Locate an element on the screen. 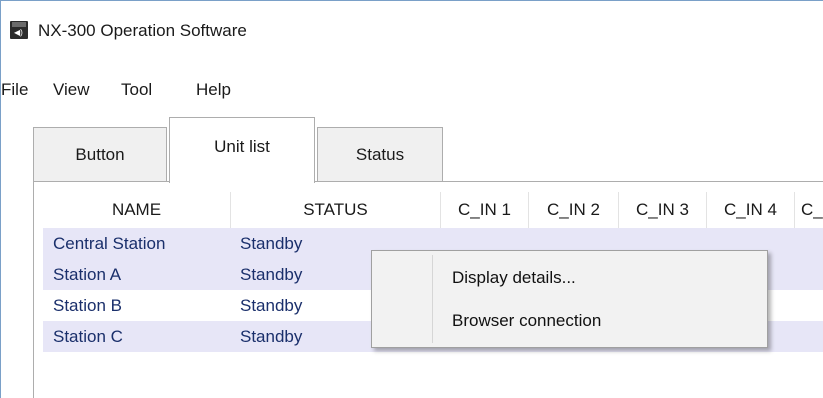 The height and width of the screenshot is (398, 823). context-menu: Display details... Browser connection is located at coordinates (569, 299).